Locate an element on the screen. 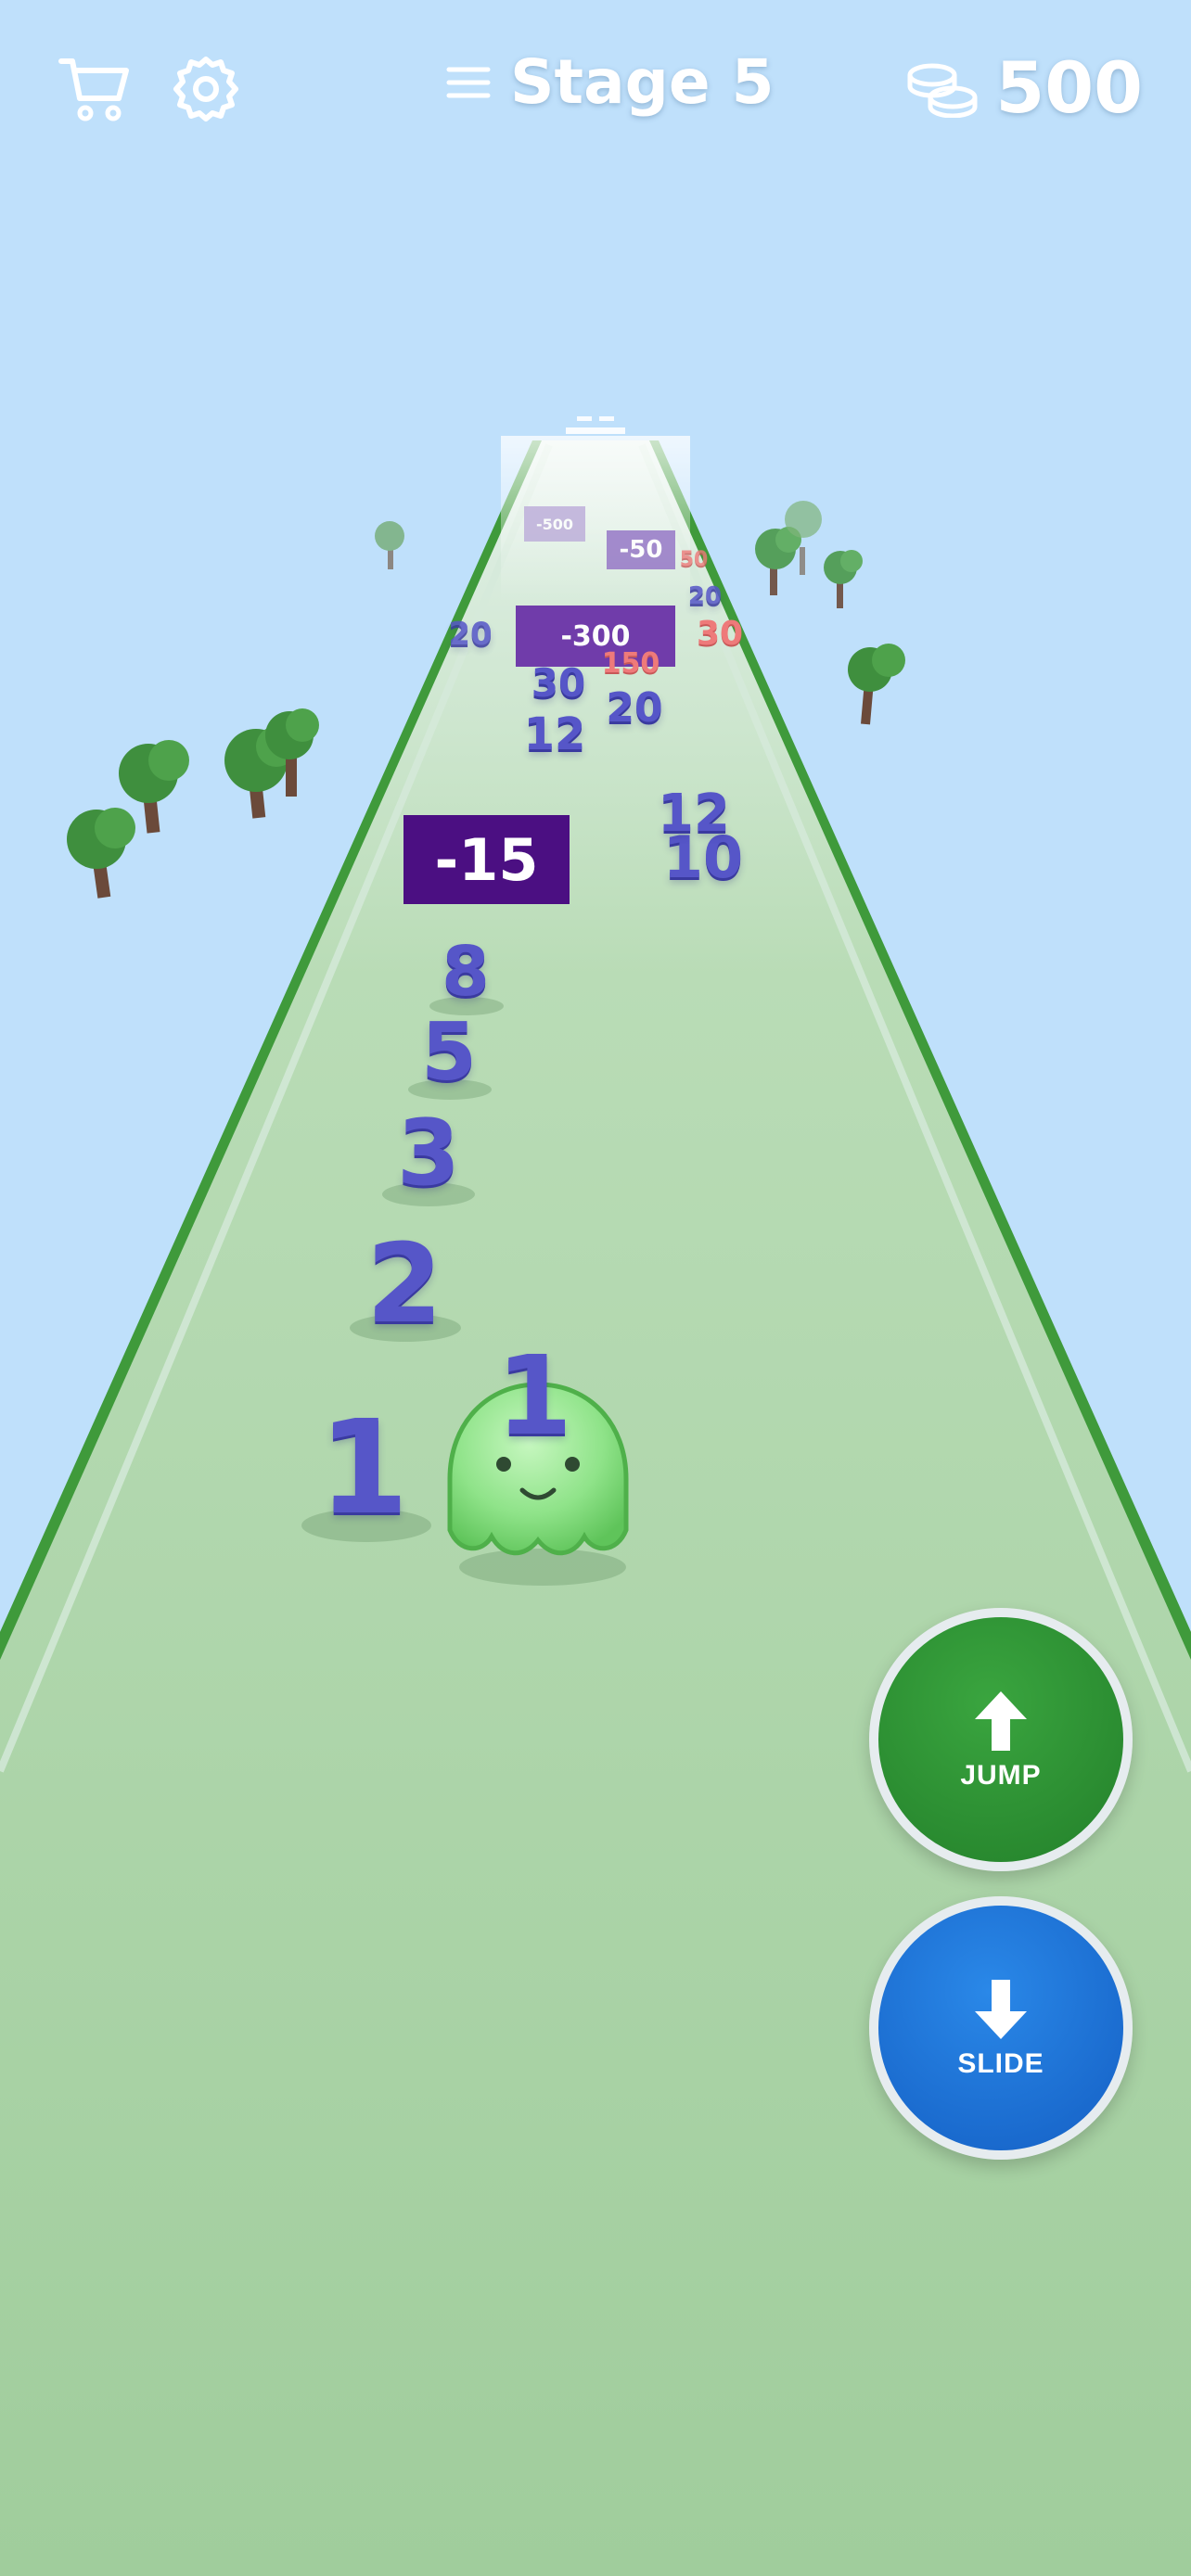 The image size is (1191, 2576). coin-counter: 500 is located at coordinates (1024, 87).